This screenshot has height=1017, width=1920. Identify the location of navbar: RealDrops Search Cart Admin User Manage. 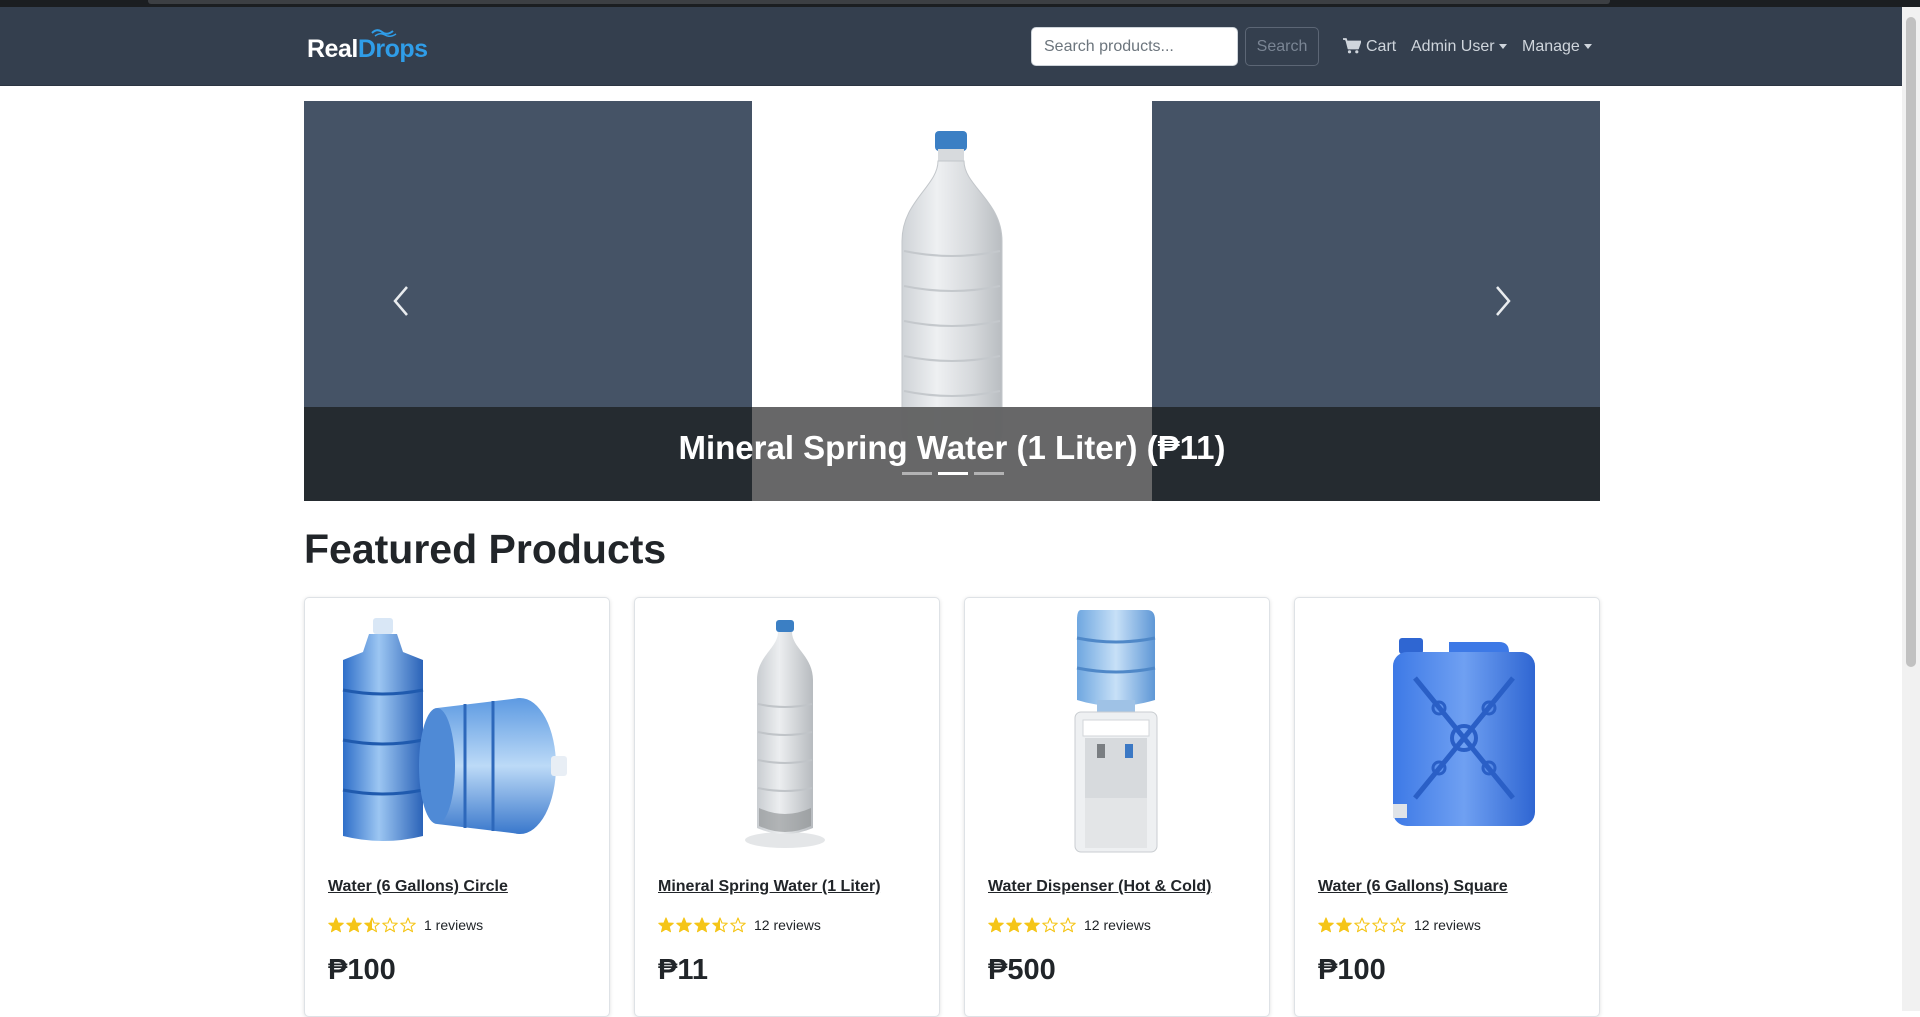
(951, 46).